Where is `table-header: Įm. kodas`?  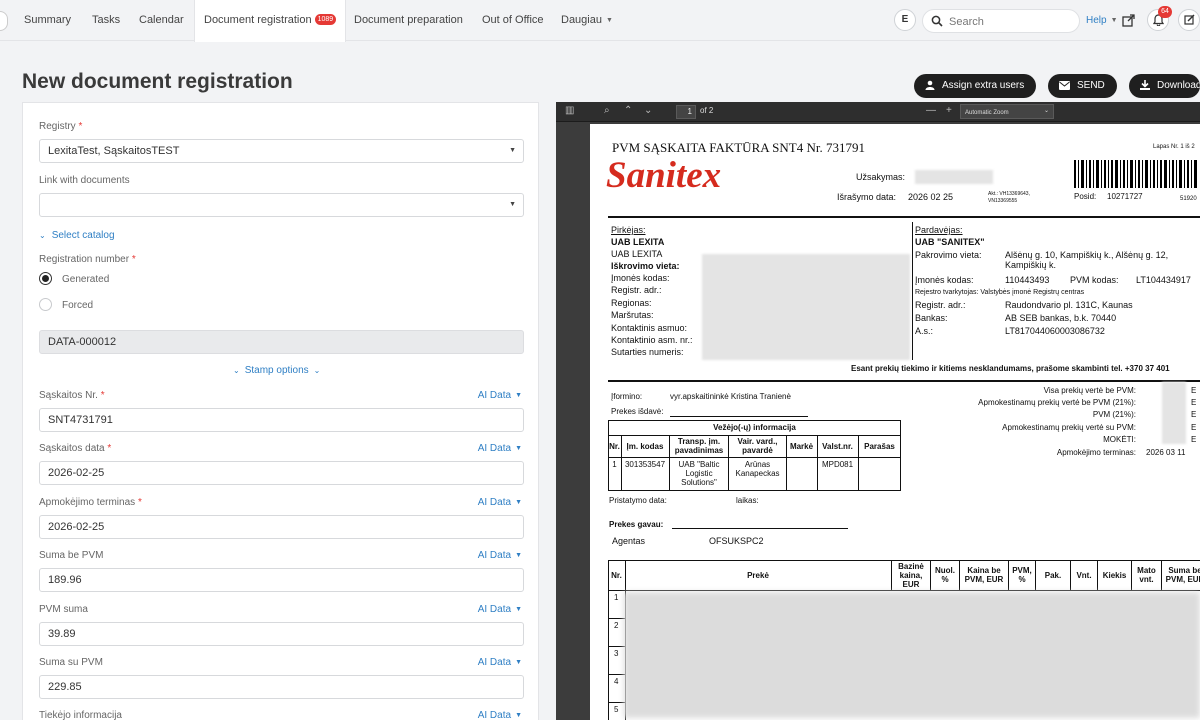
table-header: Įm. kodas is located at coordinates (645, 446).